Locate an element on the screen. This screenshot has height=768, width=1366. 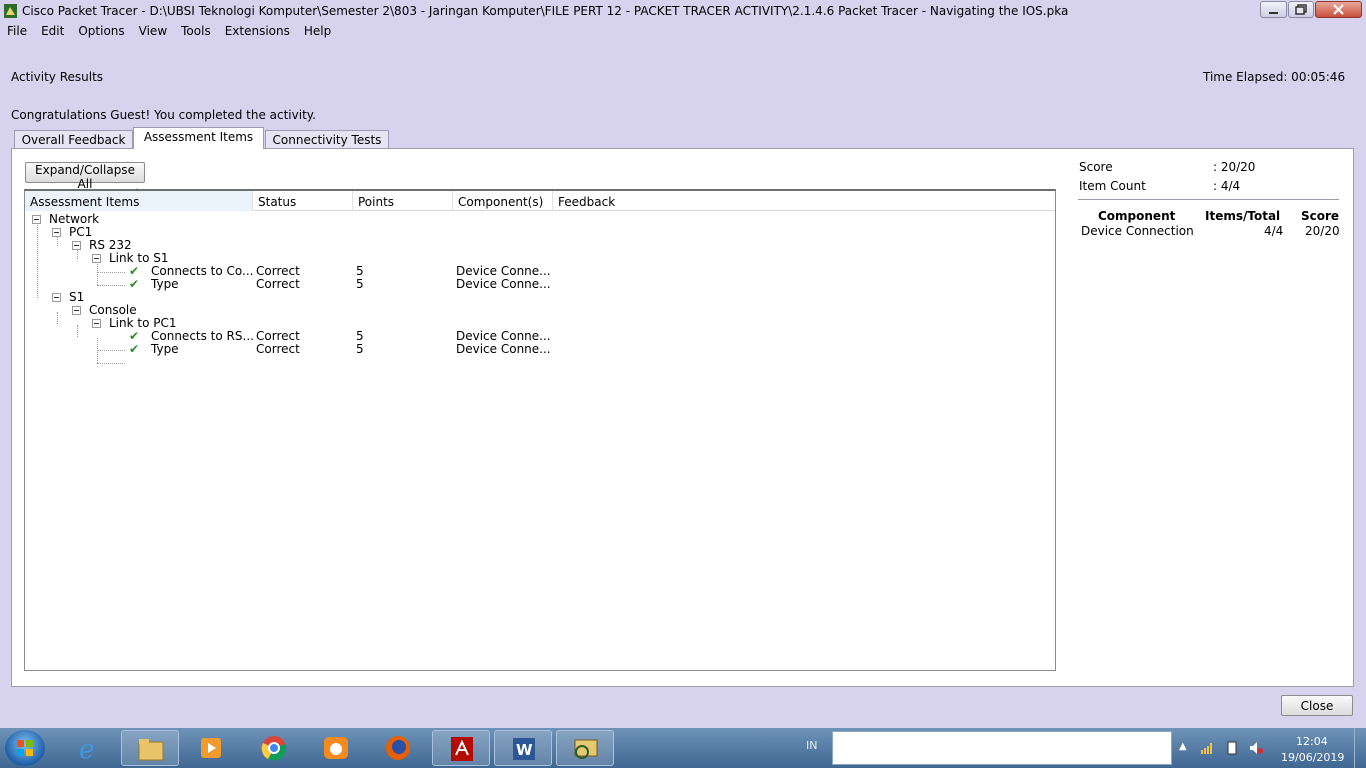
menu-file: File is located at coordinates (17, 31).